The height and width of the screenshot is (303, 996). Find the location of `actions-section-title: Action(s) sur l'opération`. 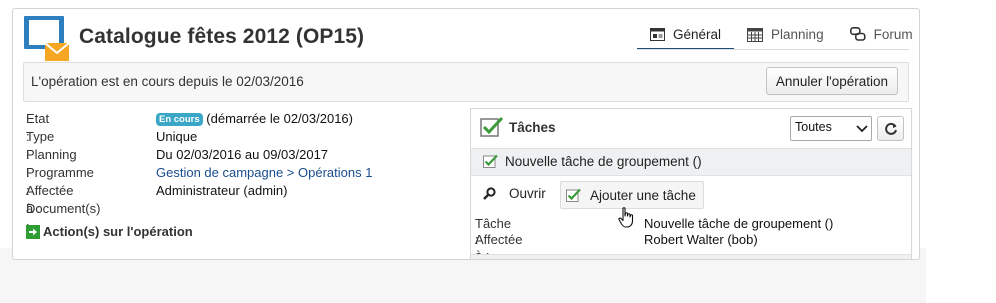

actions-section-title: Action(s) sur l'opération is located at coordinates (109, 231).